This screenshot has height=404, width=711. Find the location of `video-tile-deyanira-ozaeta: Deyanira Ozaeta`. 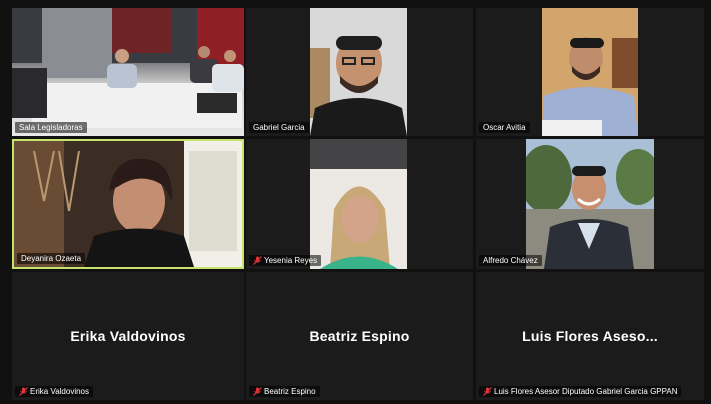

video-tile-deyanira-ozaeta: Deyanira Ozaeta is located at coordinates (128, 204).